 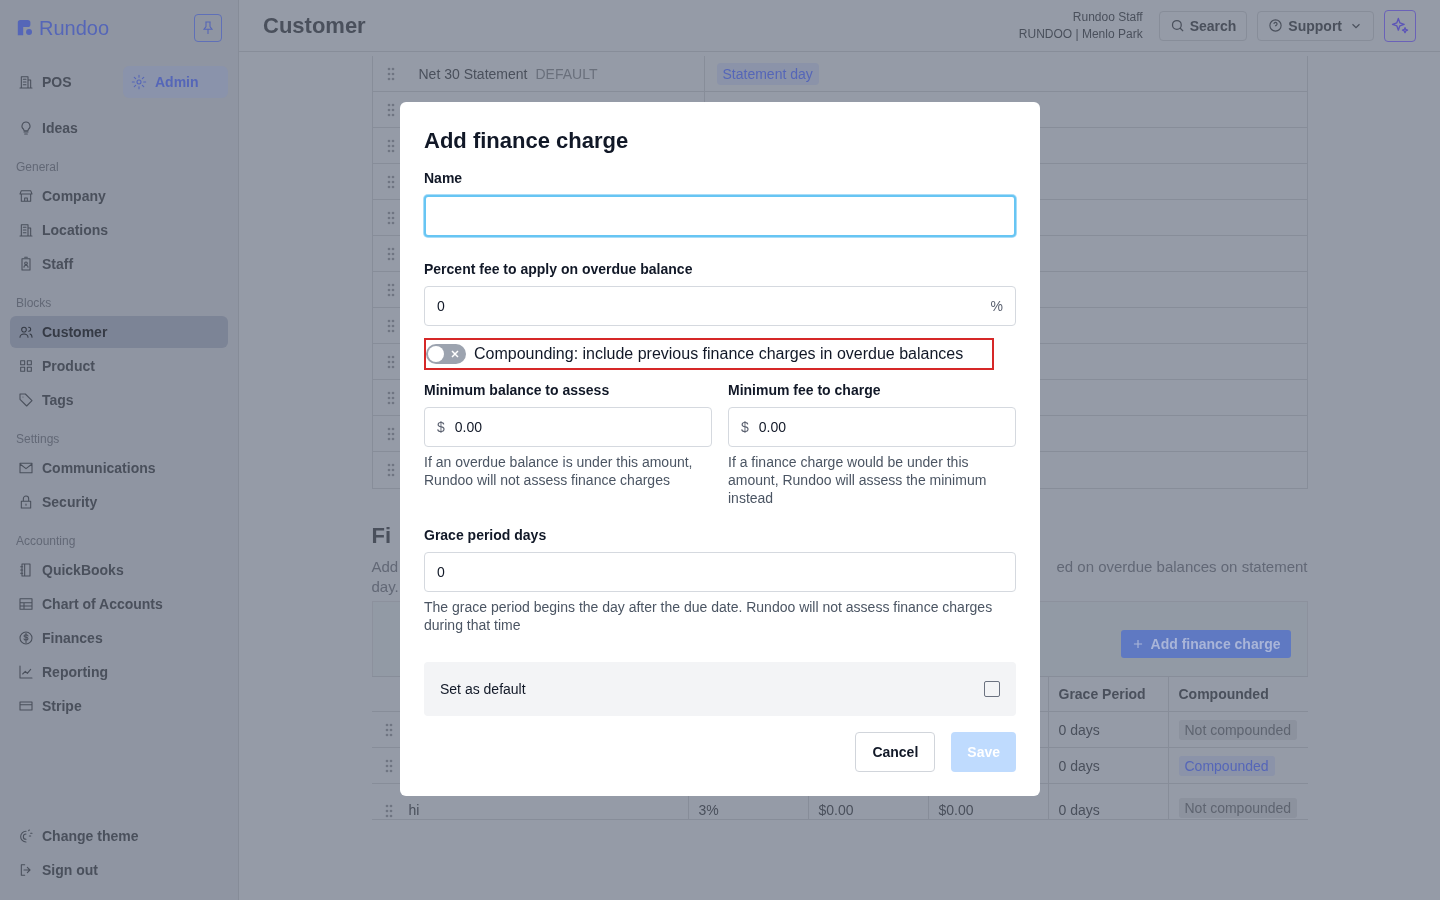 I want to click on pin-button, so click(x=208, y=28).